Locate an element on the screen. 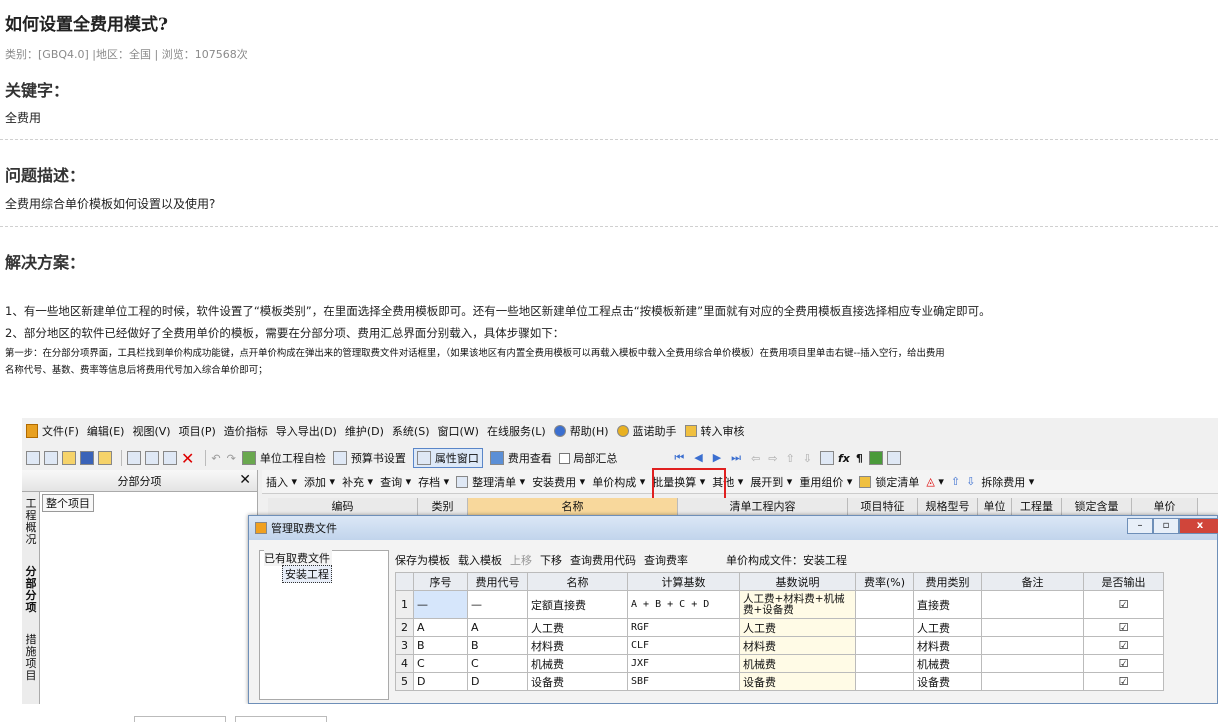 The width and height of the screenshot is (1218, 722). menu-item: 项目(P) is located at coordinates (197, 431).